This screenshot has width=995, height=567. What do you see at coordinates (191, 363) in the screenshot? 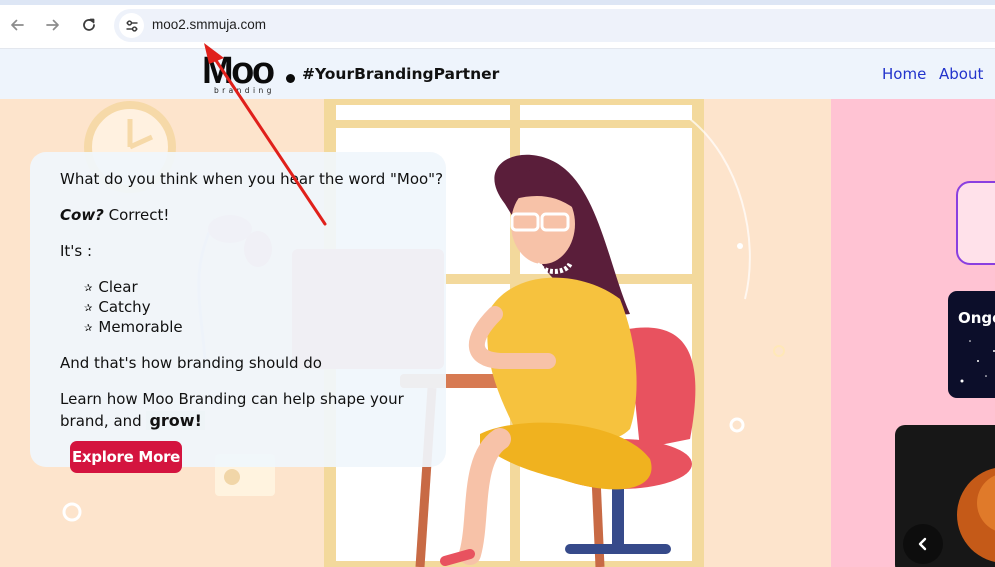
I see `branding-summary: And that's how branding should do` at bounding box center [191, 363].